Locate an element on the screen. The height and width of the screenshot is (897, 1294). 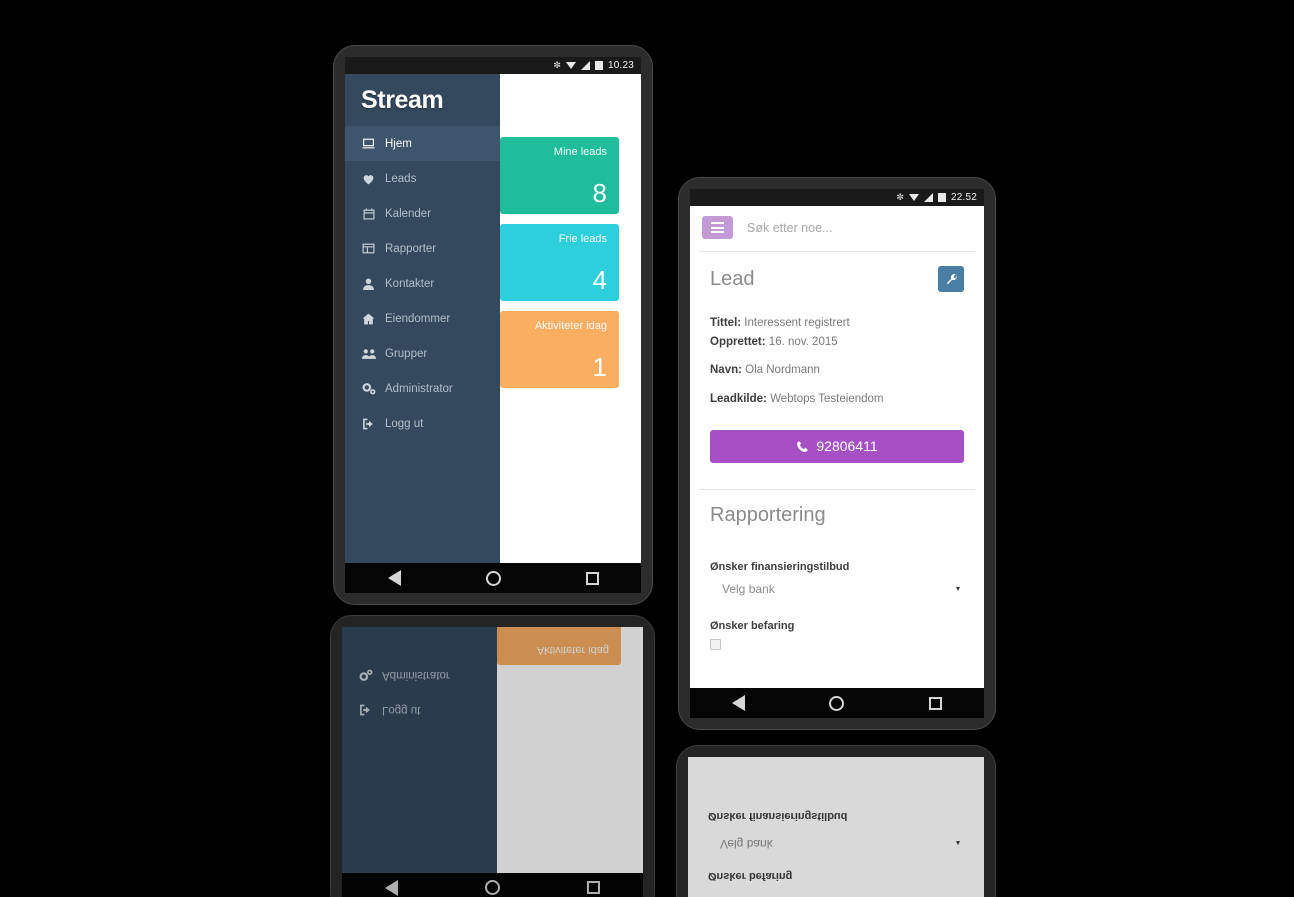
sidebar-item-kalender: Kalender is located at coordinates (422, 213).